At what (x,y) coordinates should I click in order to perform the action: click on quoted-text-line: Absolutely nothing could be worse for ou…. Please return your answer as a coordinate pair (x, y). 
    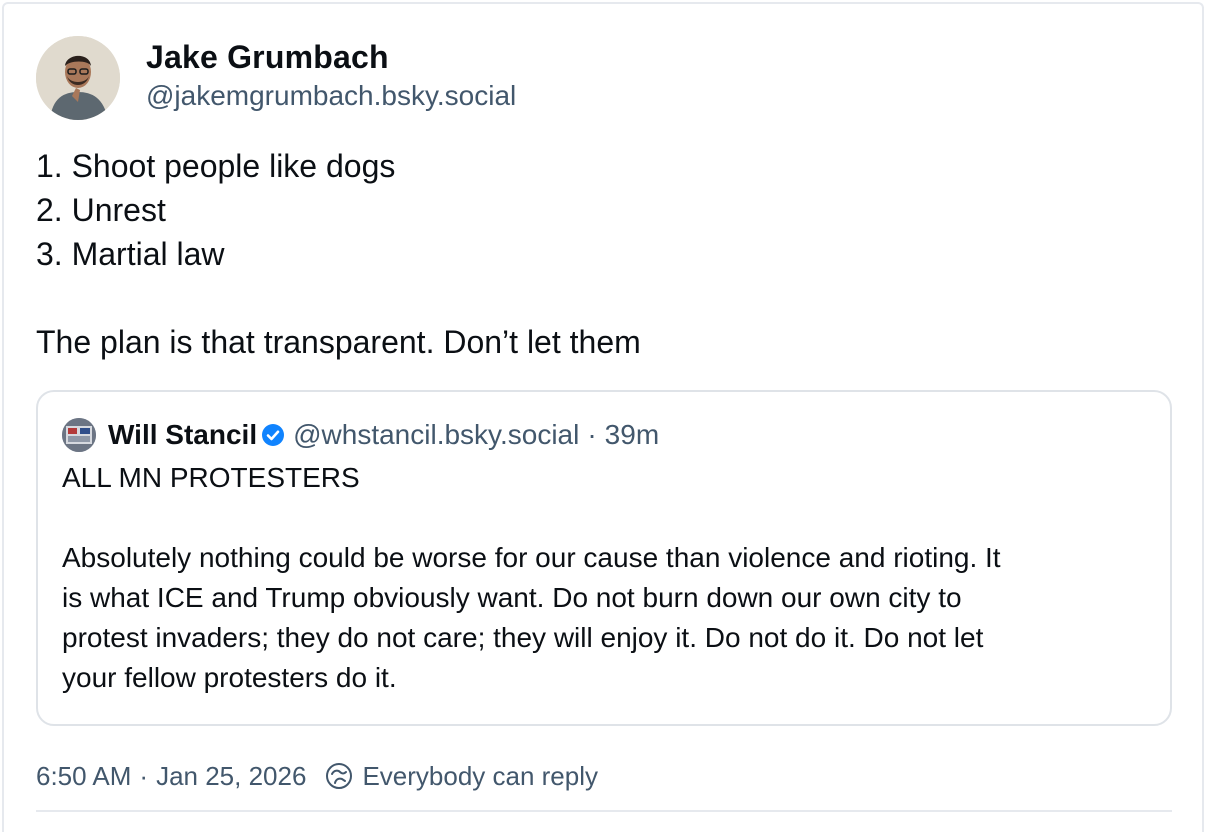
    Looking at the image, I should click on (531, 557).